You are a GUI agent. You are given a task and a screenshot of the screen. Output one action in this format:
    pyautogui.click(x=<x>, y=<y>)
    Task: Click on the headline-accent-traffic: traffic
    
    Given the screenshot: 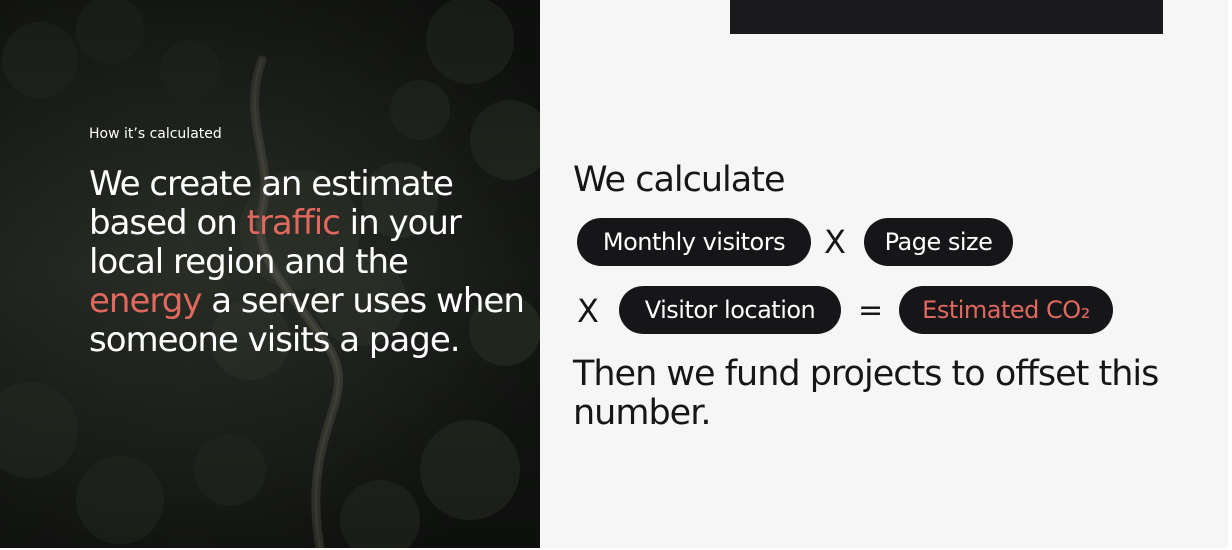 What is the action you would take?
    pyautogui.click(x=293, y=223)
    